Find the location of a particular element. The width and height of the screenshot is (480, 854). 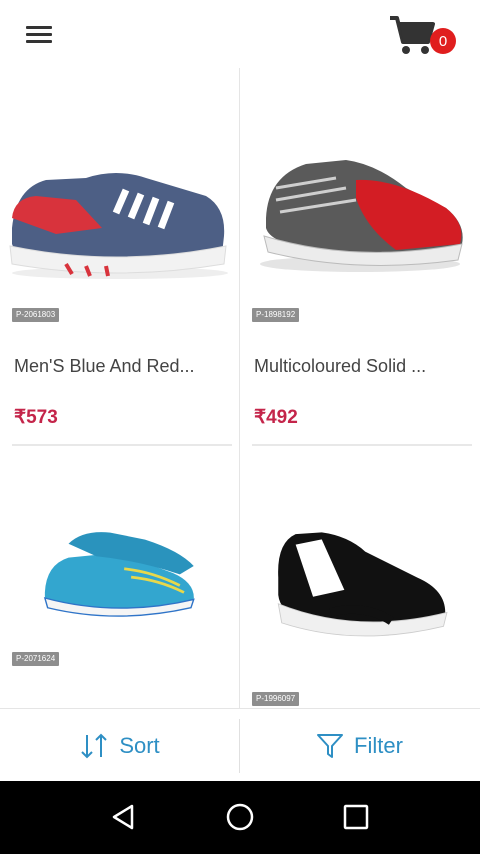

sort-button: Sort is located at coordinates (119, 745).